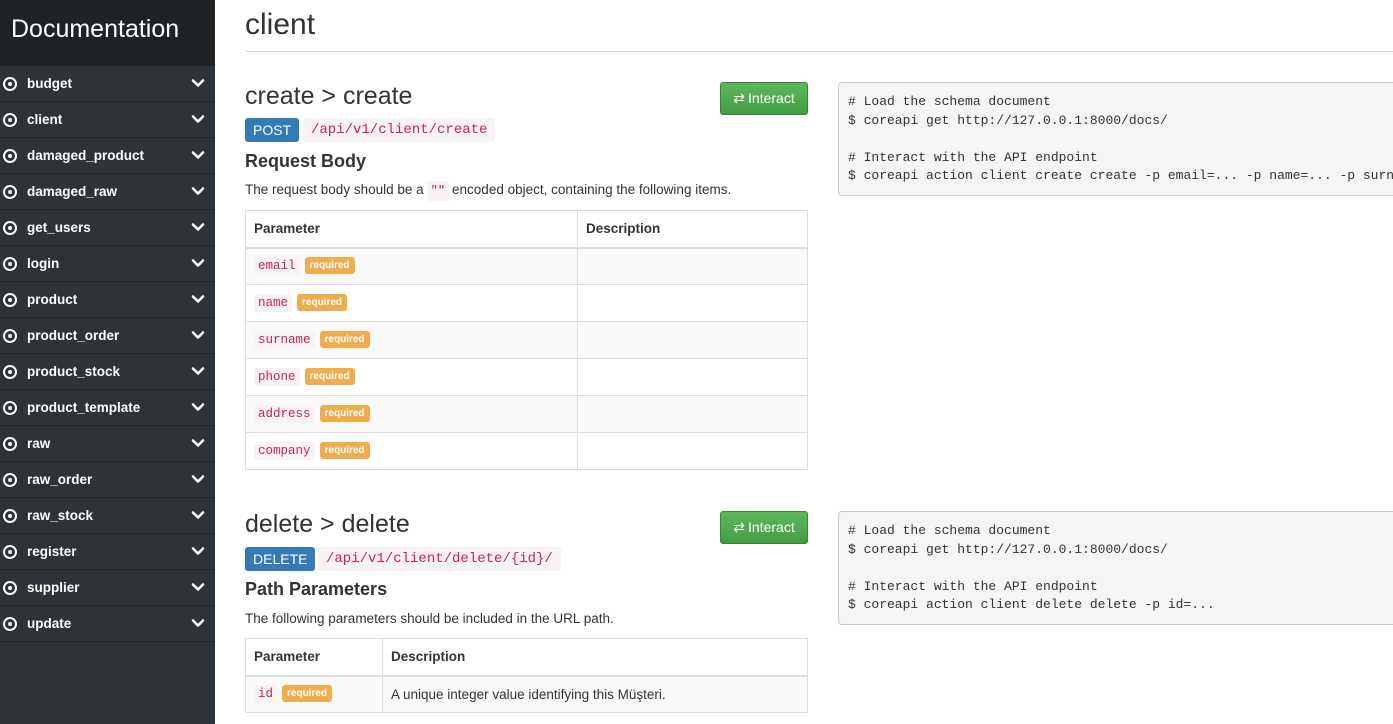 The height and width of the screenshot is (724, 1393). What do you see at coordinates (107, 408) in the screenshot?
I see `sidebar-item-product_template: product_template` at bounding box center [107, 408].